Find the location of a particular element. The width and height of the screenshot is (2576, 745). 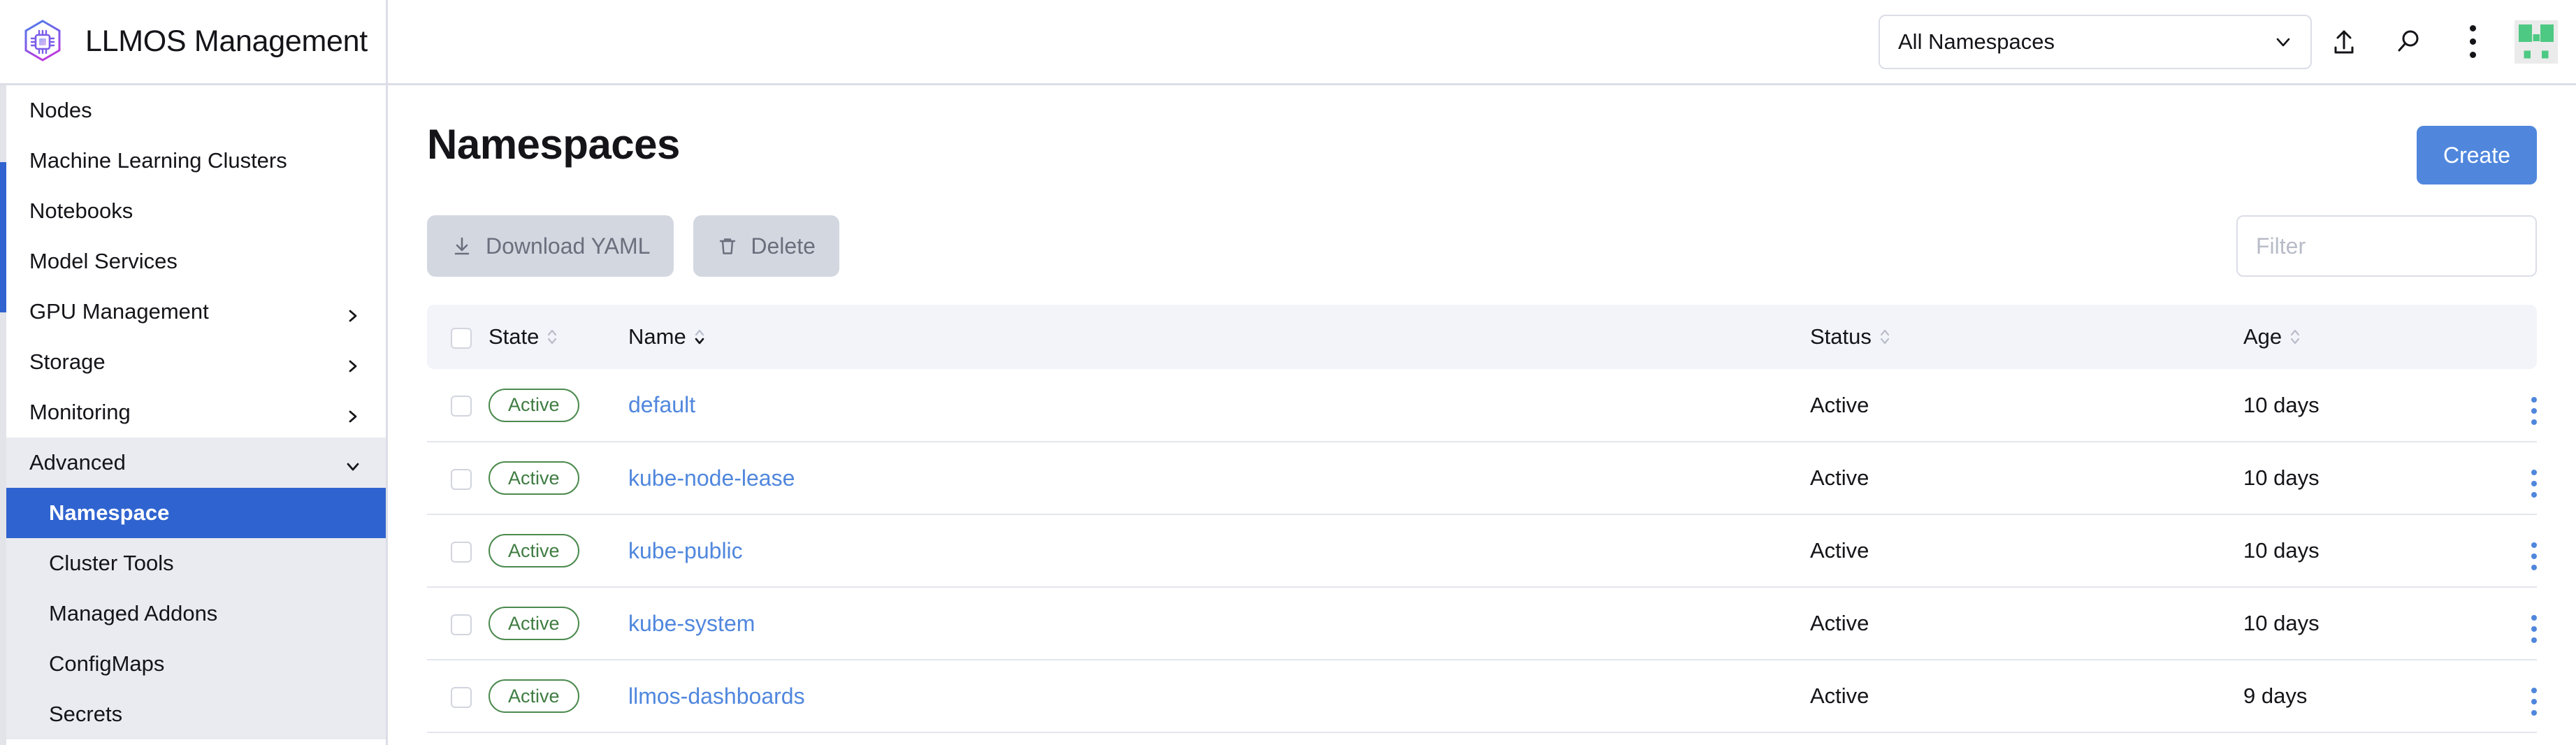

table-row: Active kube-public Active 10 days is located at coordinates (1482, 551).